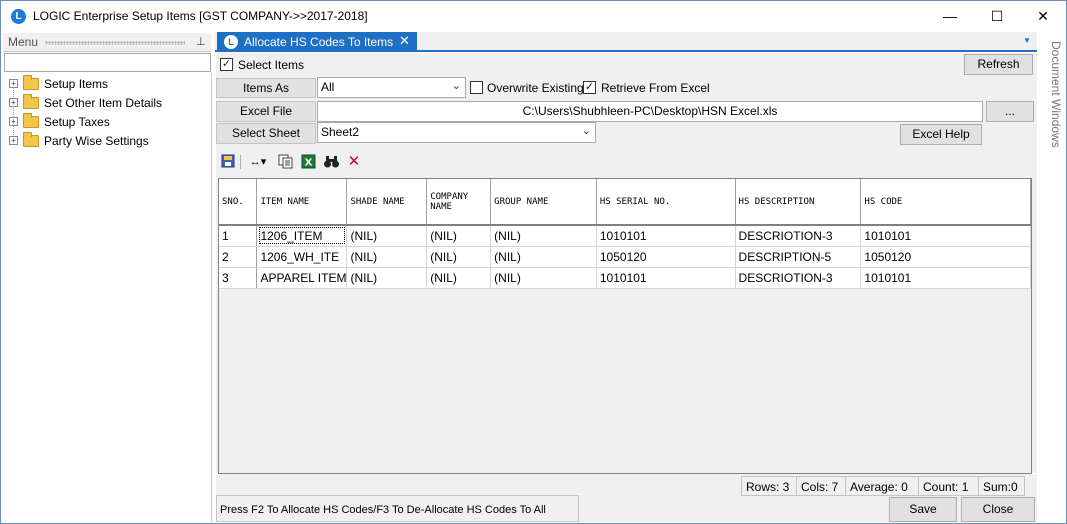 This screenshot has height=524, width=1067. Describe the element at coordinates (13, 114) in the screenshot. I see `tree-connector` at that location.